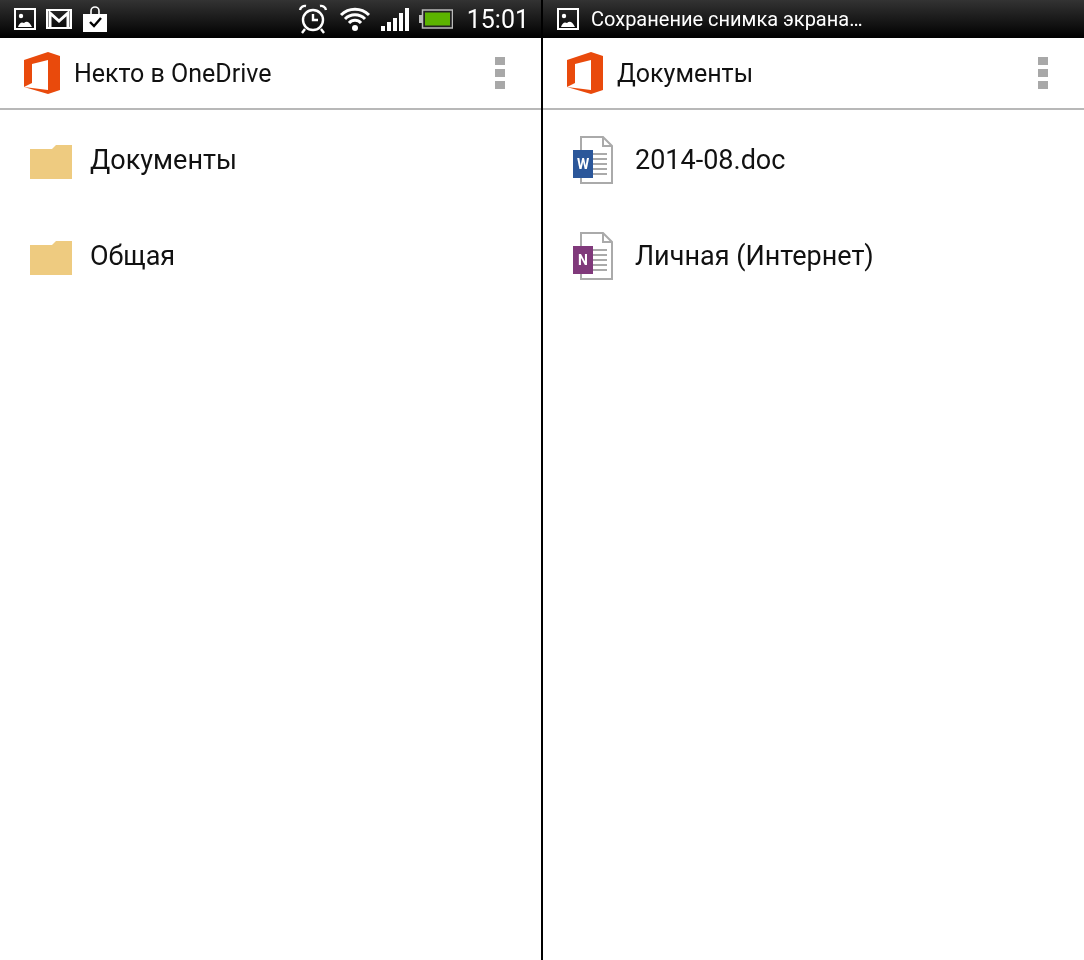 The image size is (1084, 960). I want to click on battery-icon, so click(435, 19).